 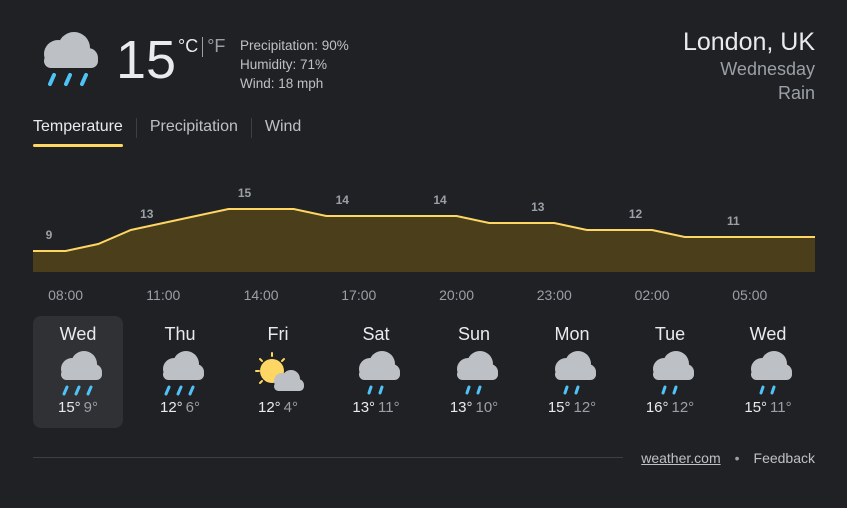 What do you see at coordinates (748, 42) in the screenshot?
I see `location-name: London, UK` at bounding box center [748, 42].